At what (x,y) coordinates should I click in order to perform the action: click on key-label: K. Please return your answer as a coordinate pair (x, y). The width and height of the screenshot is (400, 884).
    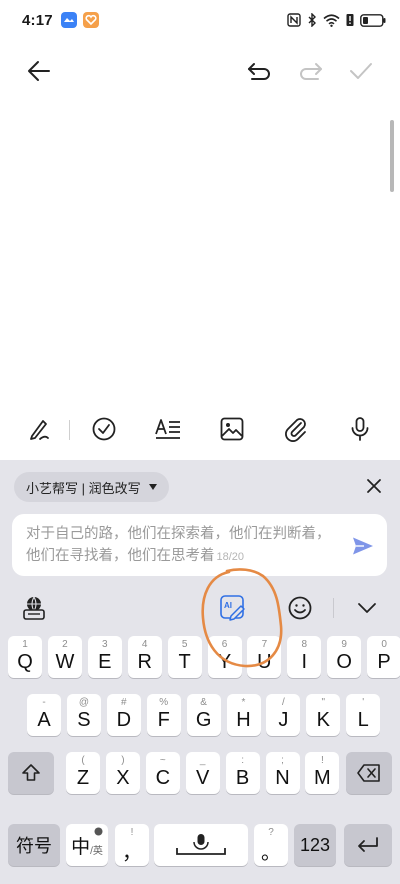
    Looking at the image, I should click on (323, 719).